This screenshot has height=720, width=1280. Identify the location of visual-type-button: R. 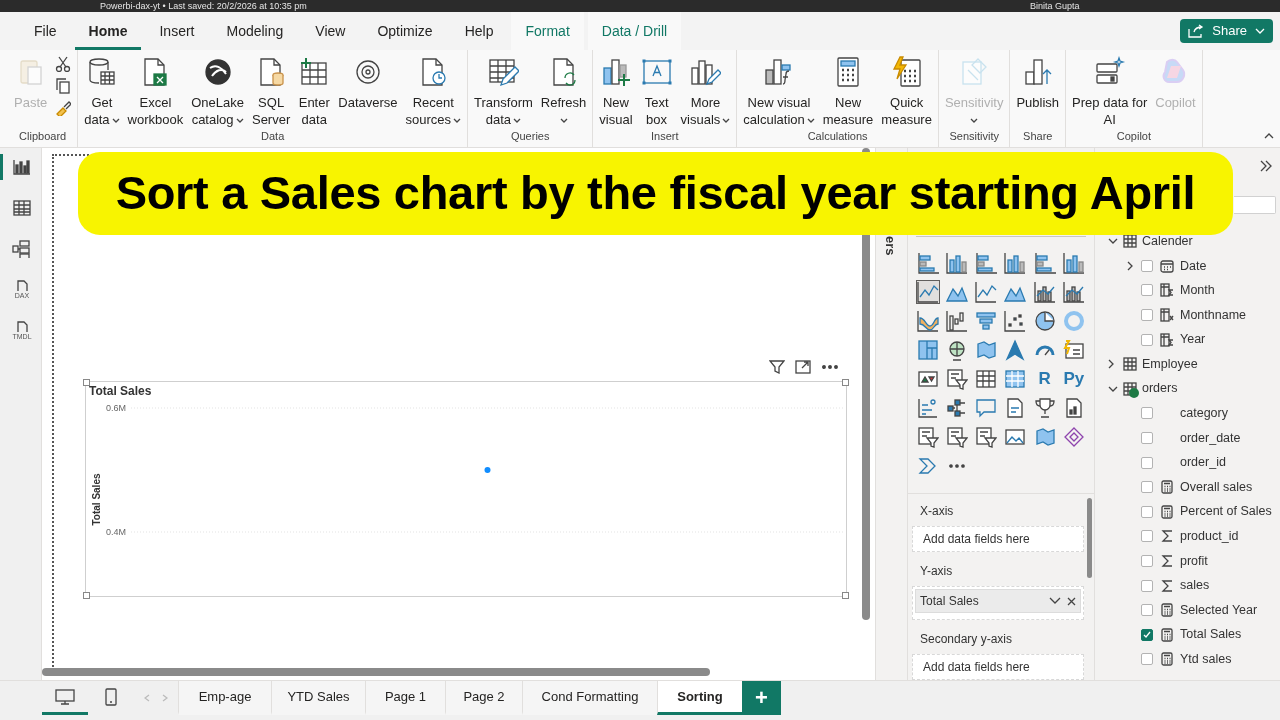
(1044, 379).